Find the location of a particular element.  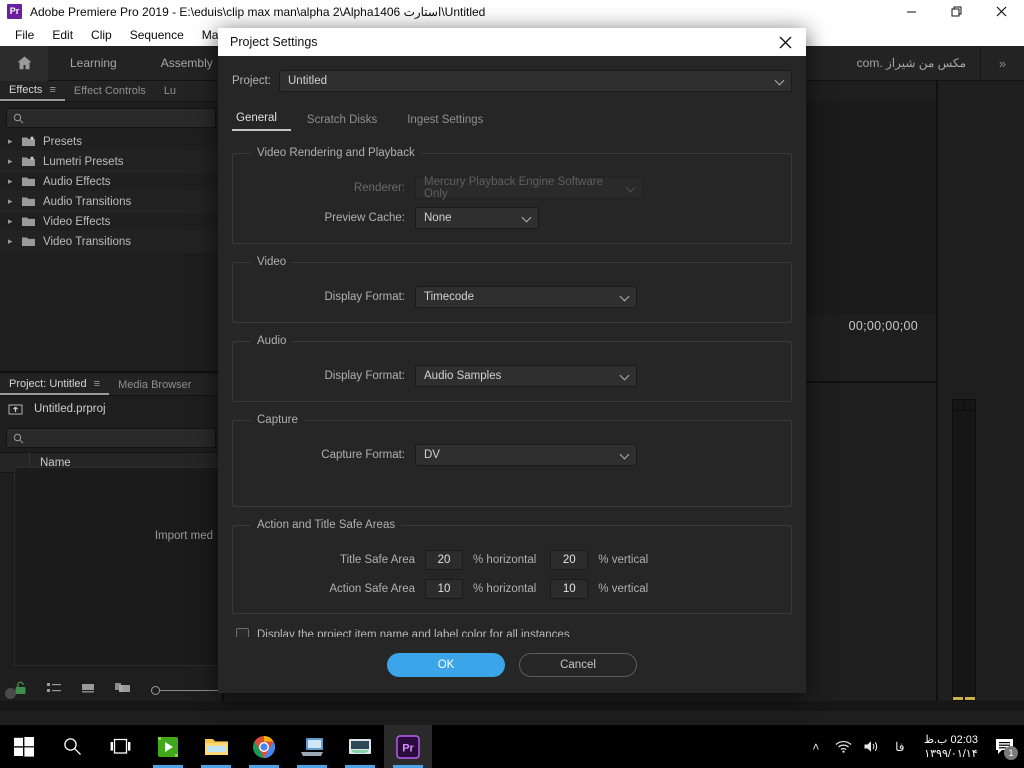

workspace-tab-learning: Learning is located at coordinates (93, 63).